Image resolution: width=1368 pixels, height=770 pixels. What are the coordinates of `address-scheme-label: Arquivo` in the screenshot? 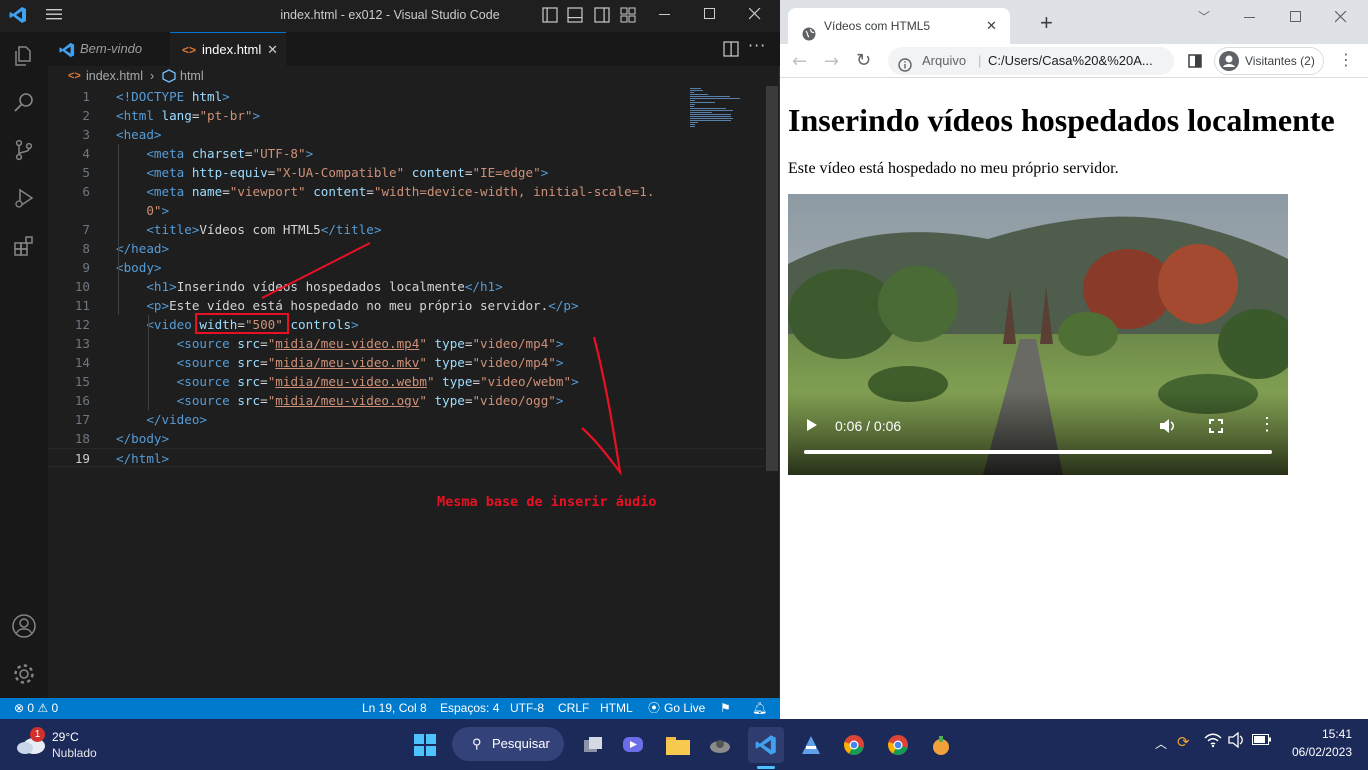 It's located at (944, 60).